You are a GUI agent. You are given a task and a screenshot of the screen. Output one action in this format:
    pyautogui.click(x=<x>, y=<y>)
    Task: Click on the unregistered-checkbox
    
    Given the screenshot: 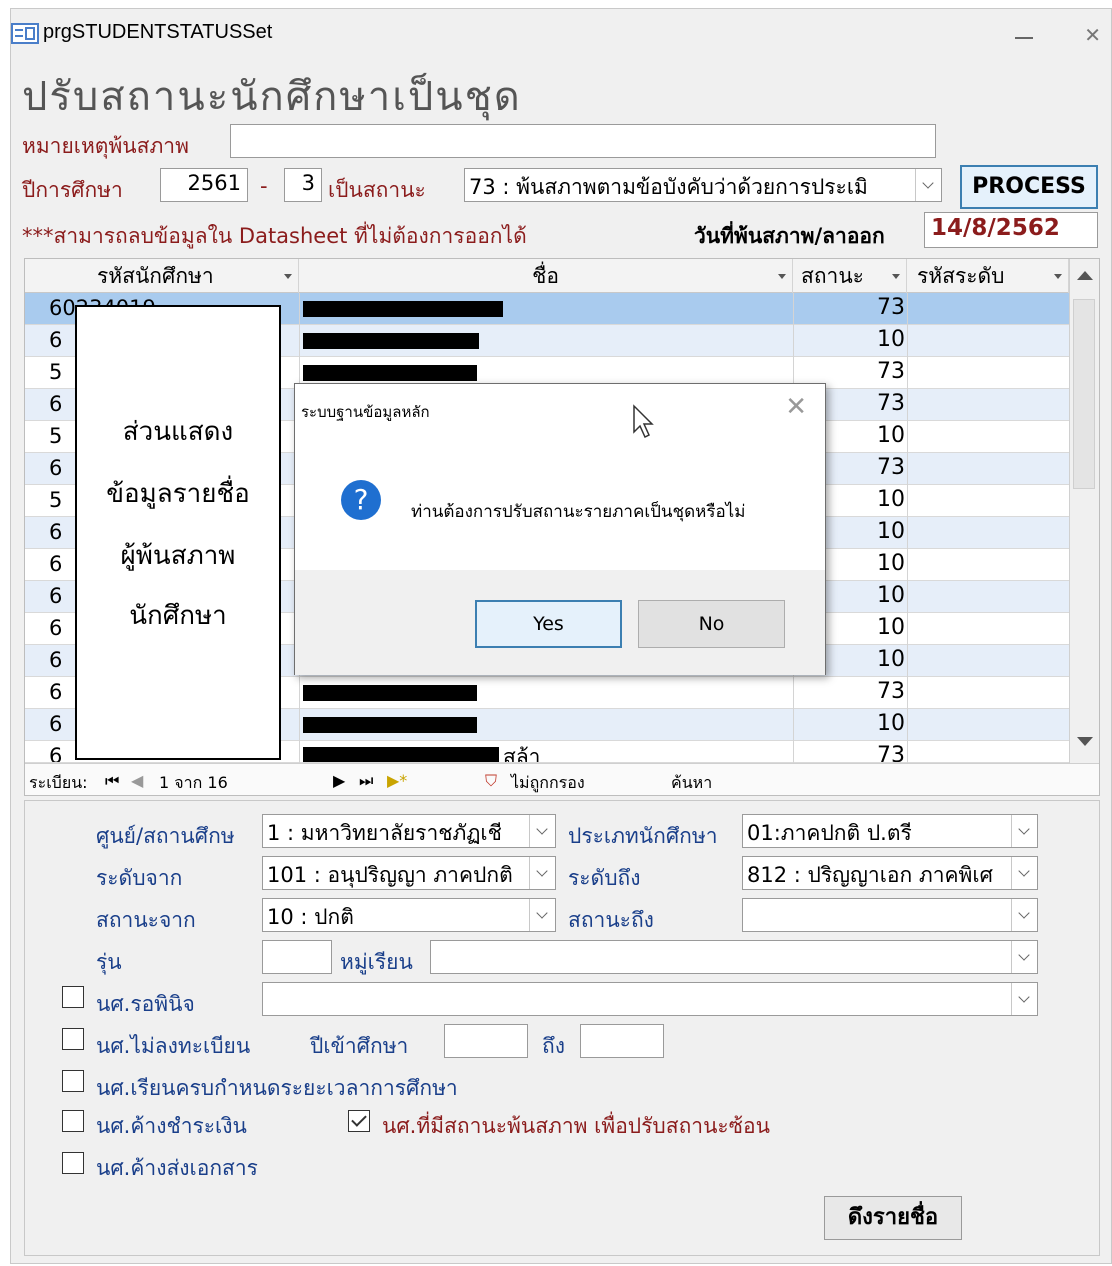 What is the action you would take?
    pyautogui.click(x=73, y=1039)
    